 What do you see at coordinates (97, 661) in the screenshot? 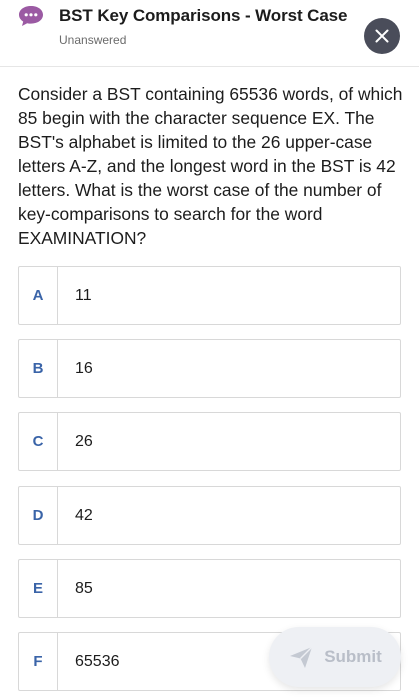
I see `option-text: 65536` at bounding box center [97, 661].